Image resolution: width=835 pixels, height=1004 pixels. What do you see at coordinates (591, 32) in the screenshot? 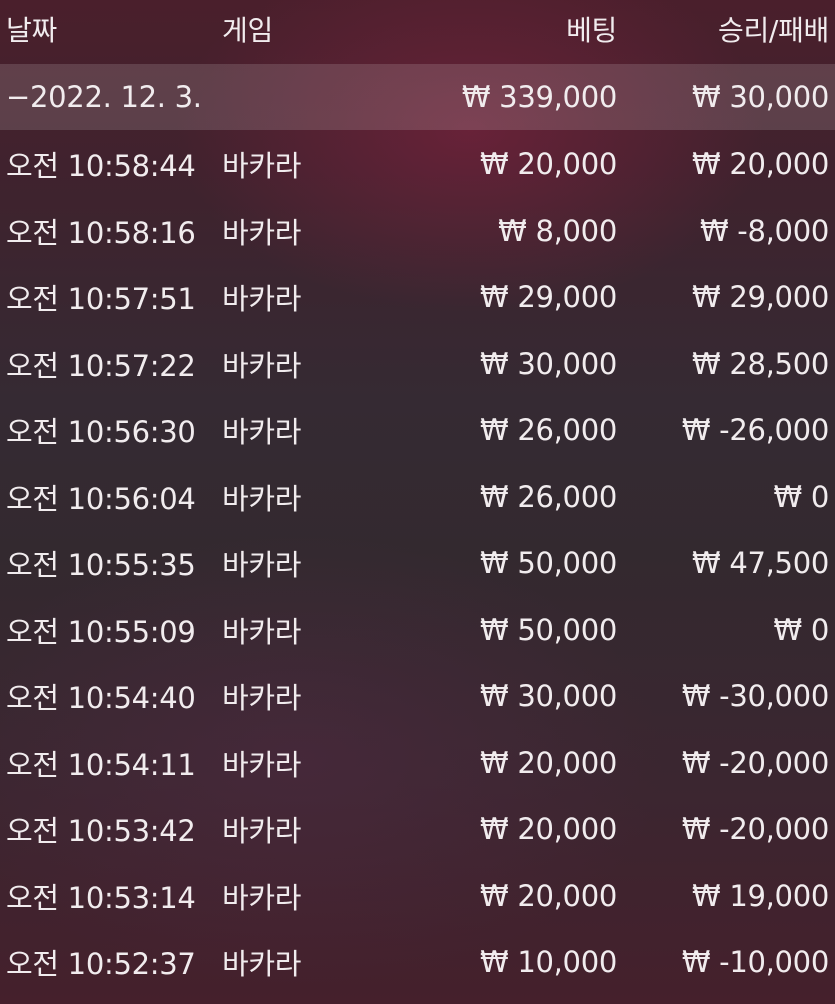
I see `header-bet: 베팅` at bounding box center [591, 32].